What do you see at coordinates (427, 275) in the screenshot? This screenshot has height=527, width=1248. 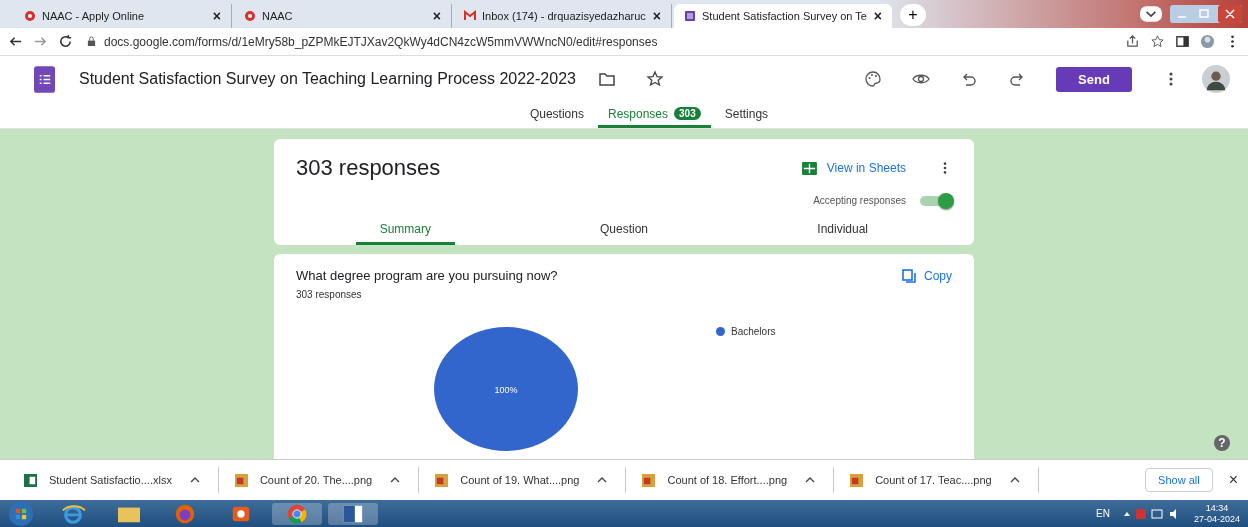 I see `question-text: What degree program are you pursuing now?` at bounding box center [427, 275].